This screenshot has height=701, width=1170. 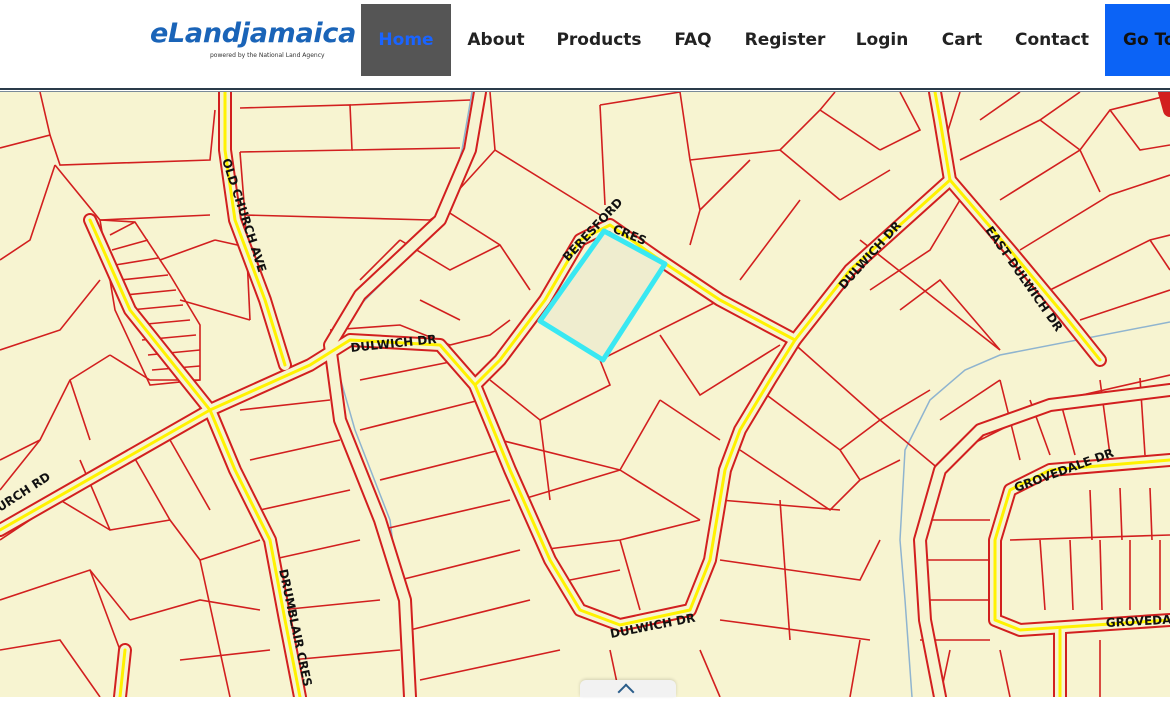 I want to click on nav-about: About, so click(x=496, y=40).